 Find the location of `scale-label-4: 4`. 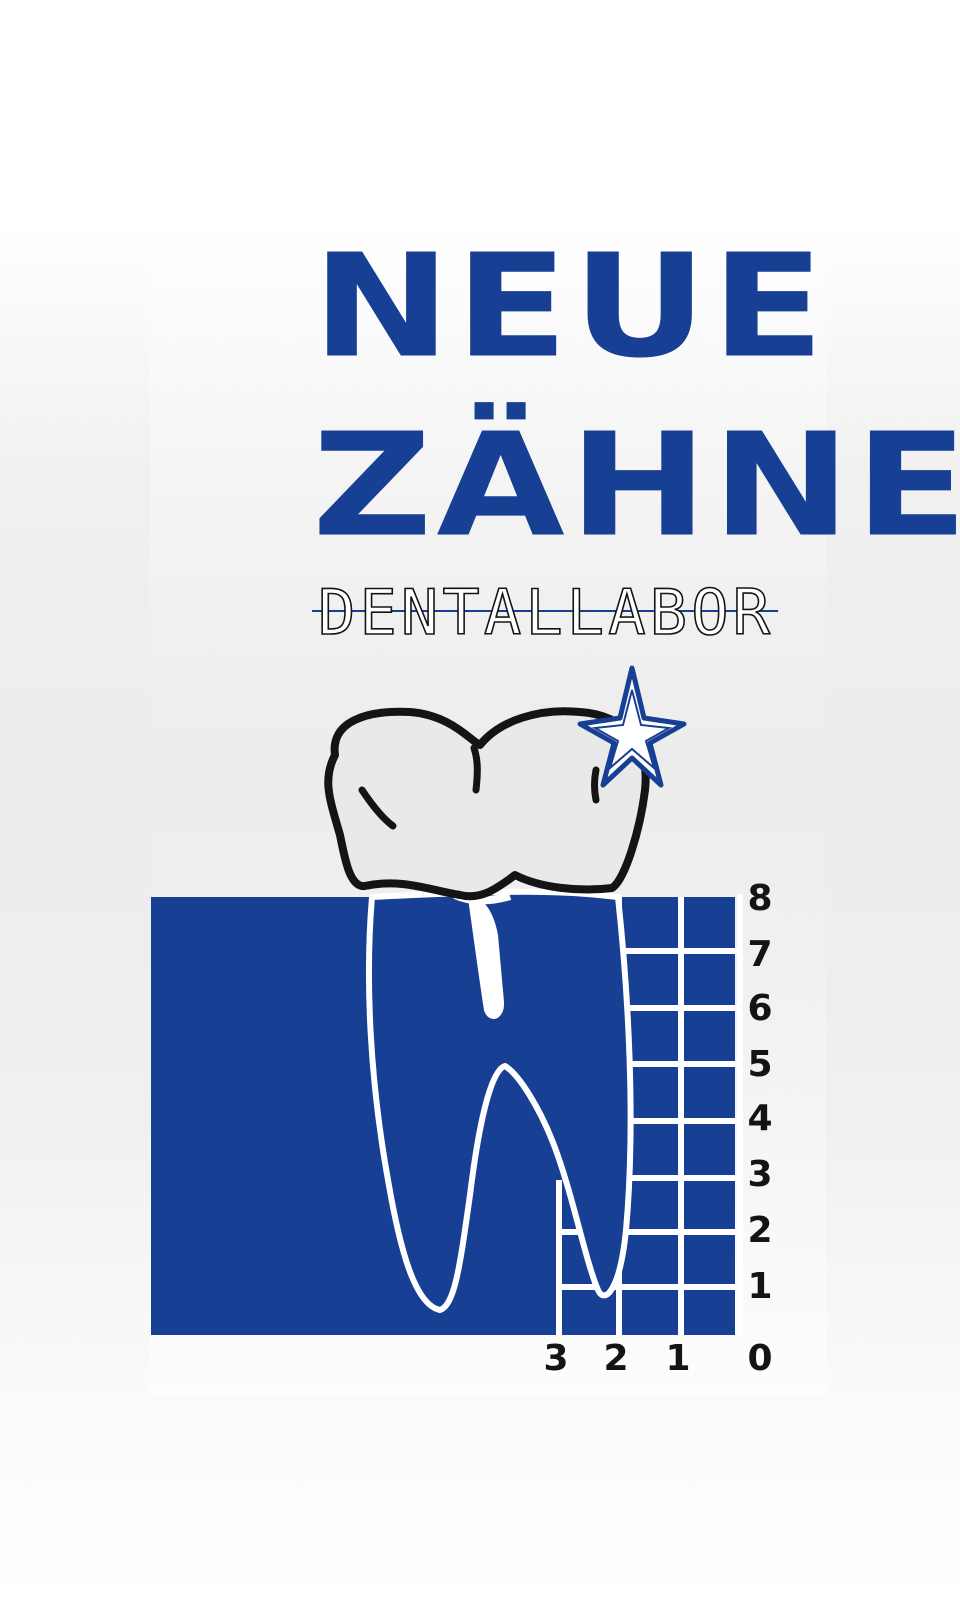

scale-label-4: 4 is located at coordinates (759, 1118).